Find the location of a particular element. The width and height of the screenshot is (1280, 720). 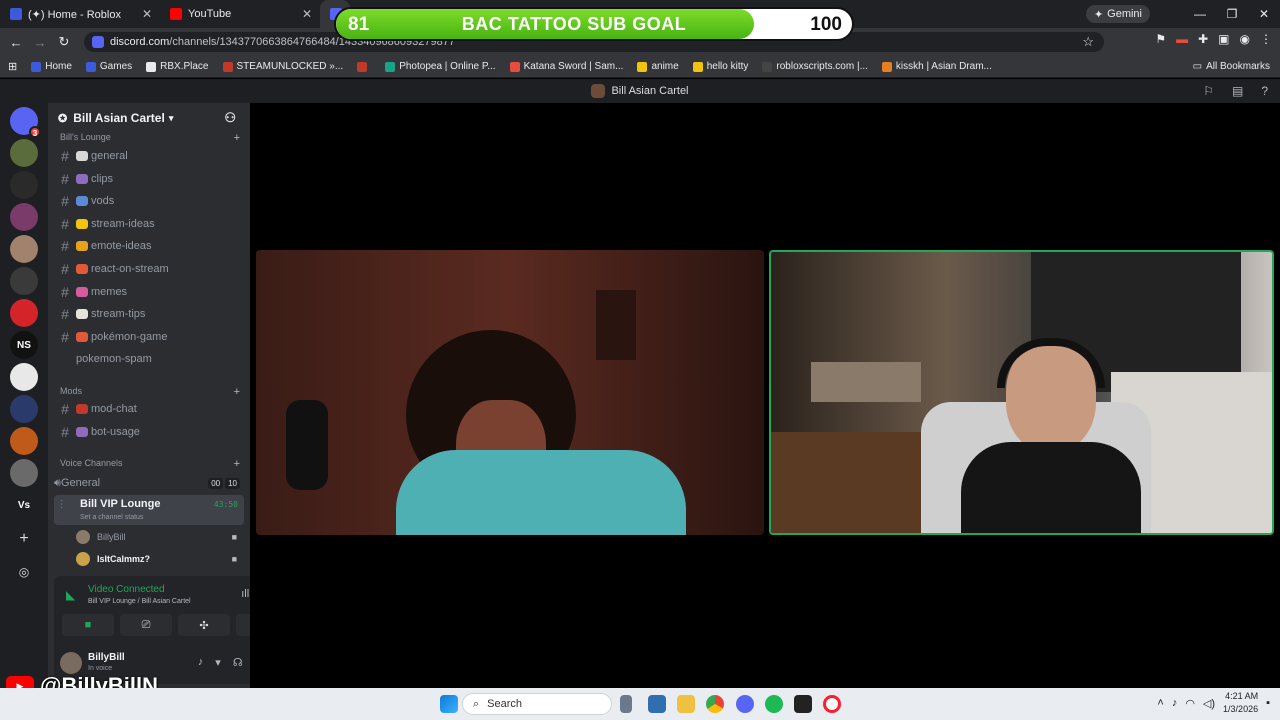

reload-icon: ↻ is located at coordinates (64, 42).